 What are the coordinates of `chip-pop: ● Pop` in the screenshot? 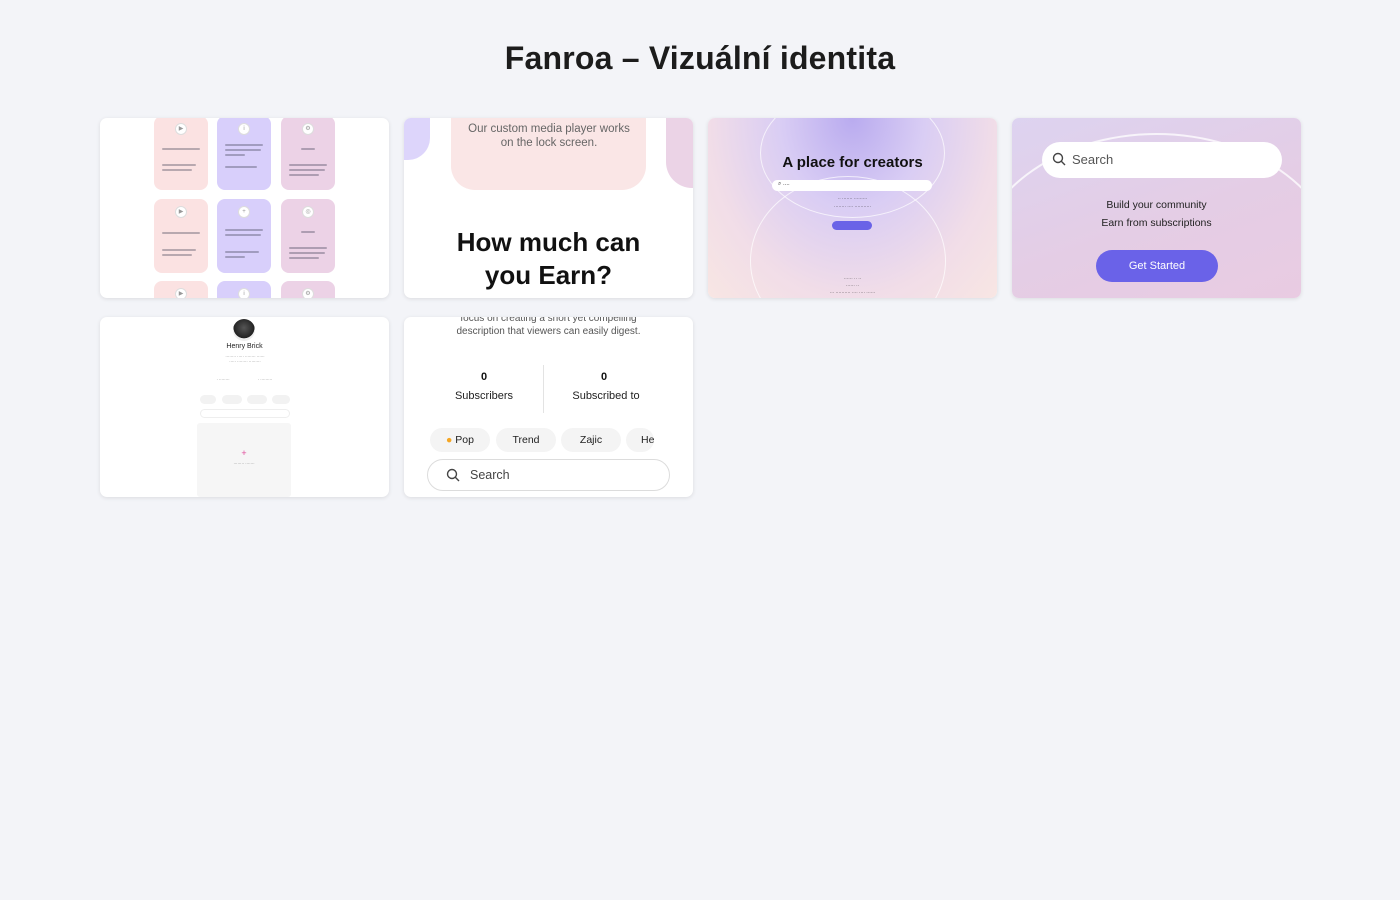 It's located at (460, 440).